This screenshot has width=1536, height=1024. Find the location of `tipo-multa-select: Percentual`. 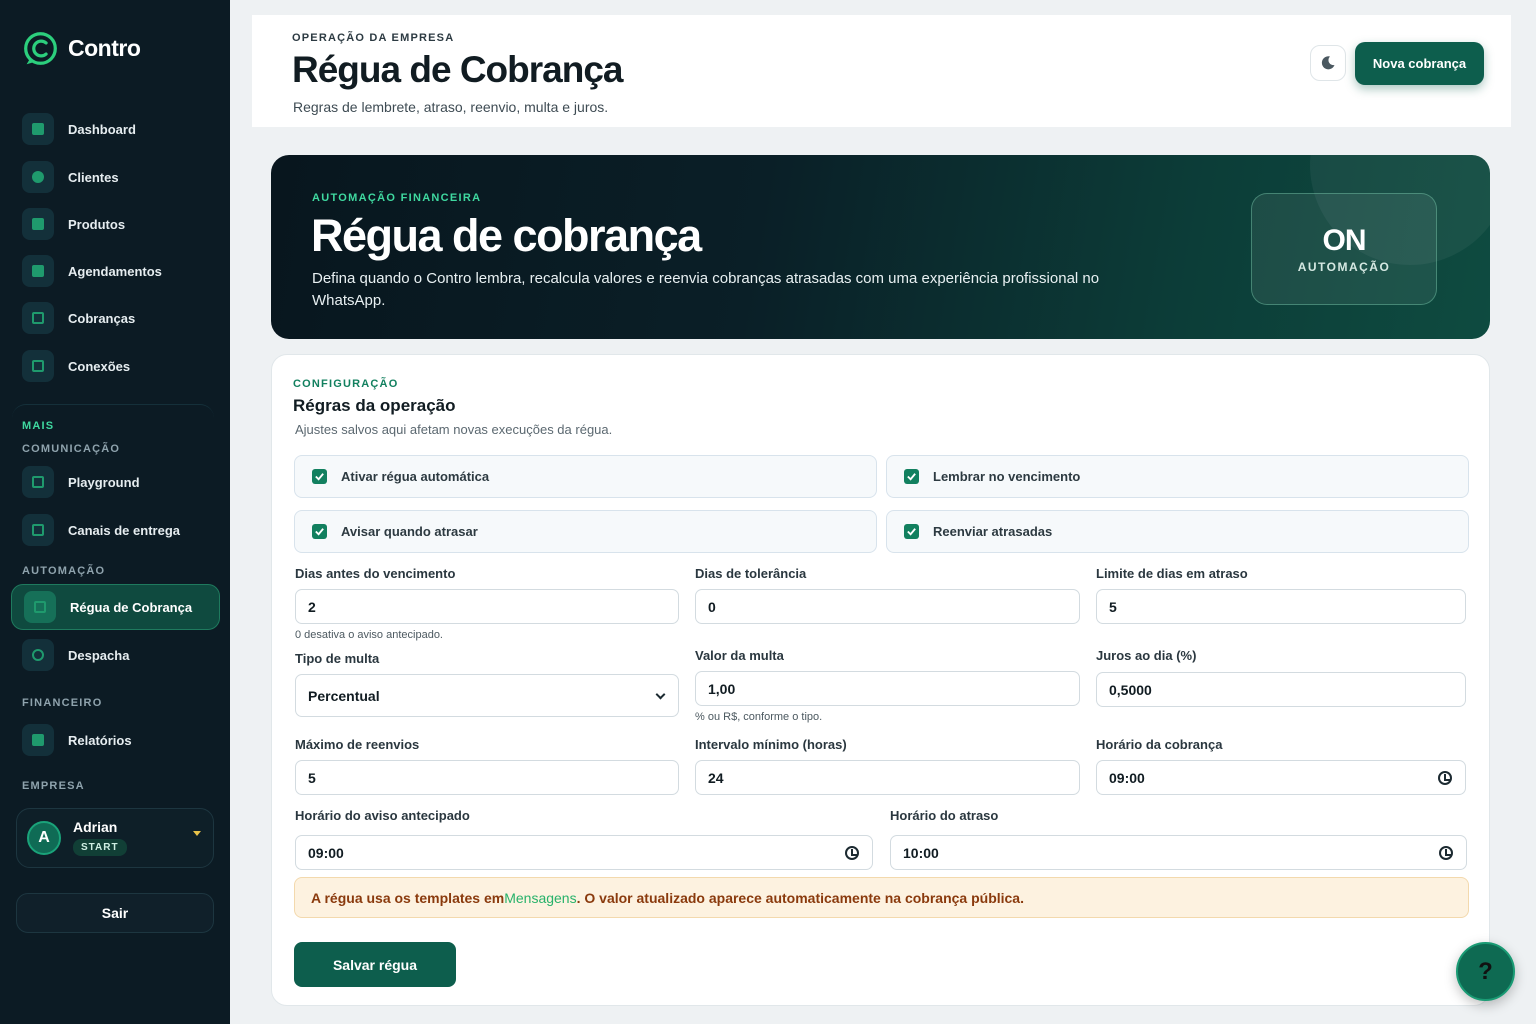

tipo-multa-select: Percentual is located at coordinates (487, 695).